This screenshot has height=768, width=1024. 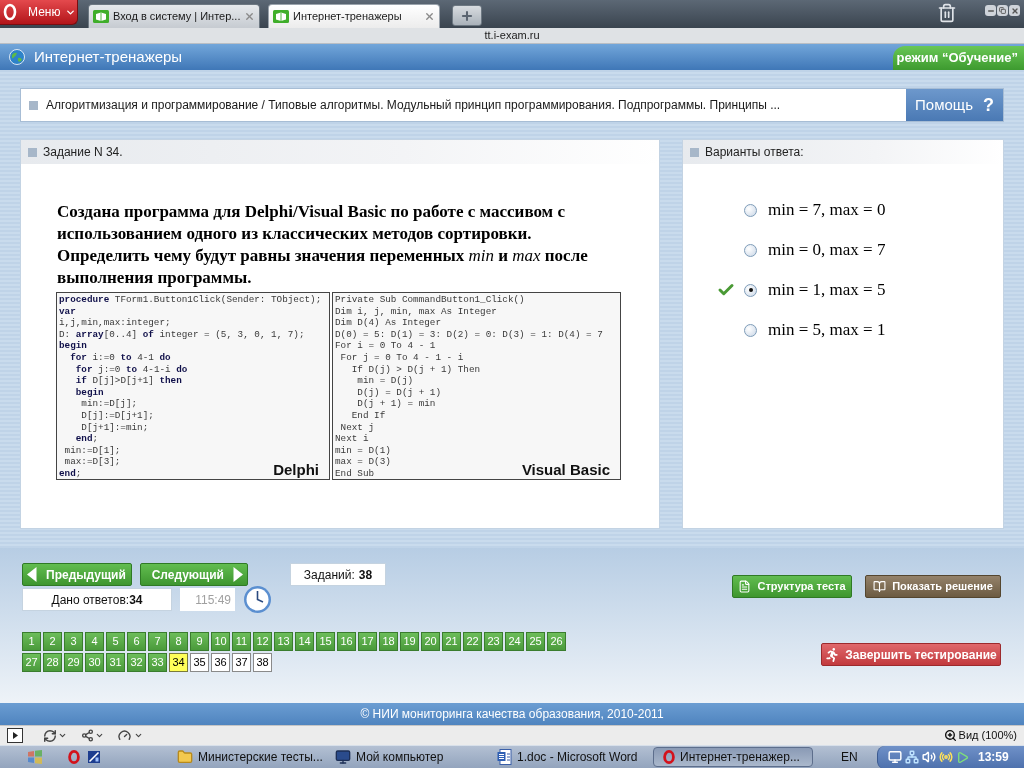 I want to click on zoom-button: Вид (100%), so click(x=980, y=735).